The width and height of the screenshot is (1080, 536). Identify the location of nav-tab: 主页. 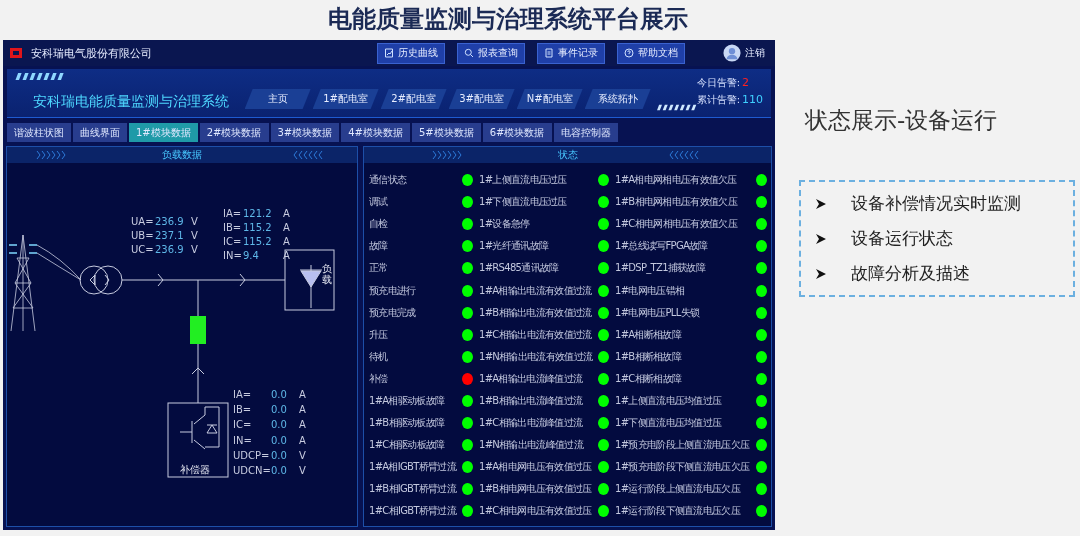
(277, 99).